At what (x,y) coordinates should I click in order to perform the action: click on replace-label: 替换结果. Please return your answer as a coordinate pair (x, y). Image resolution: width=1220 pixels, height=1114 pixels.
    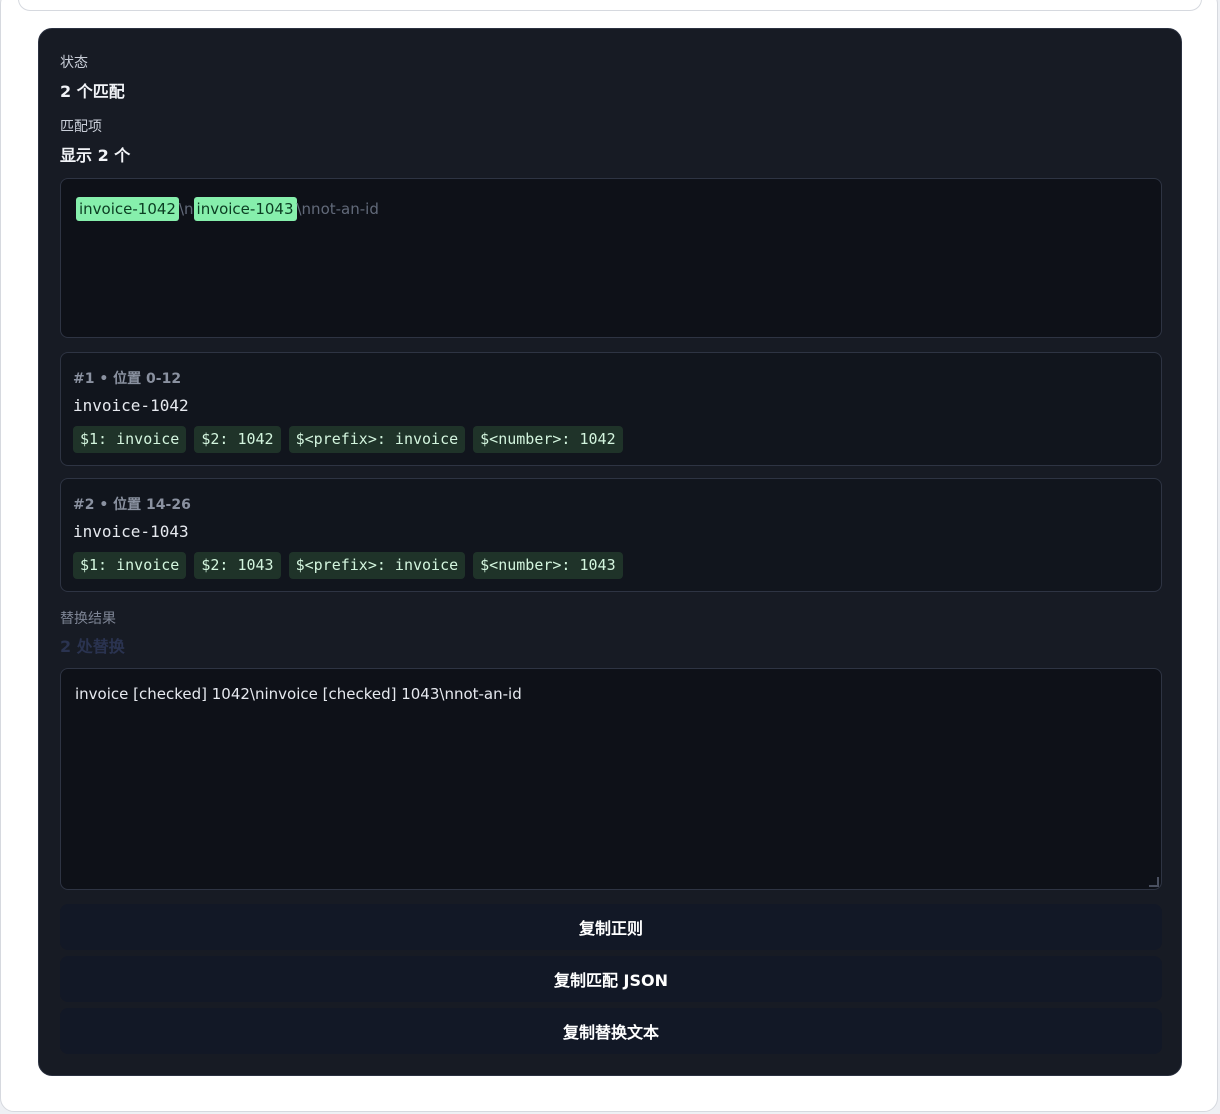
    Looking at the image, I should click on (88, 619).